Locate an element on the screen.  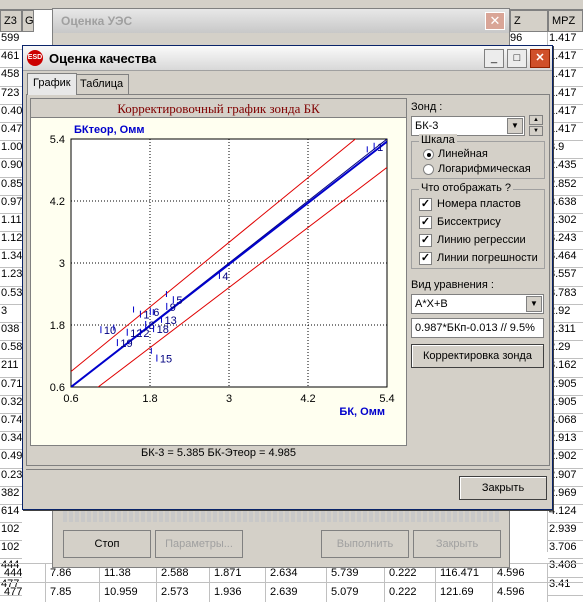
table-cell: 0.32 is located at coordinates (11, 405).